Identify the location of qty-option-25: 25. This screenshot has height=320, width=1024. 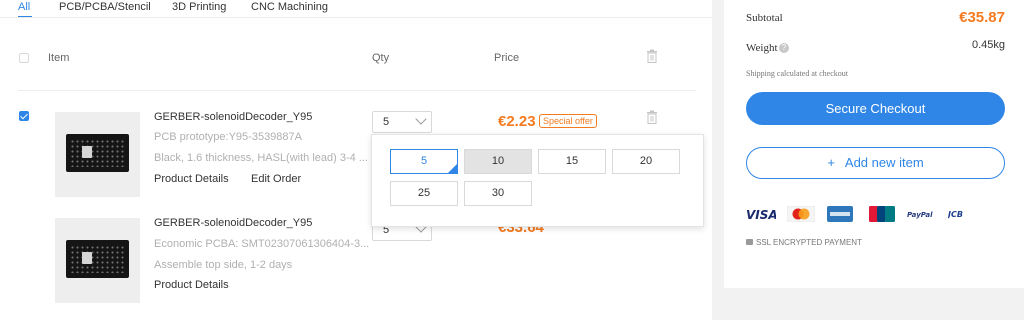
(424, 193).